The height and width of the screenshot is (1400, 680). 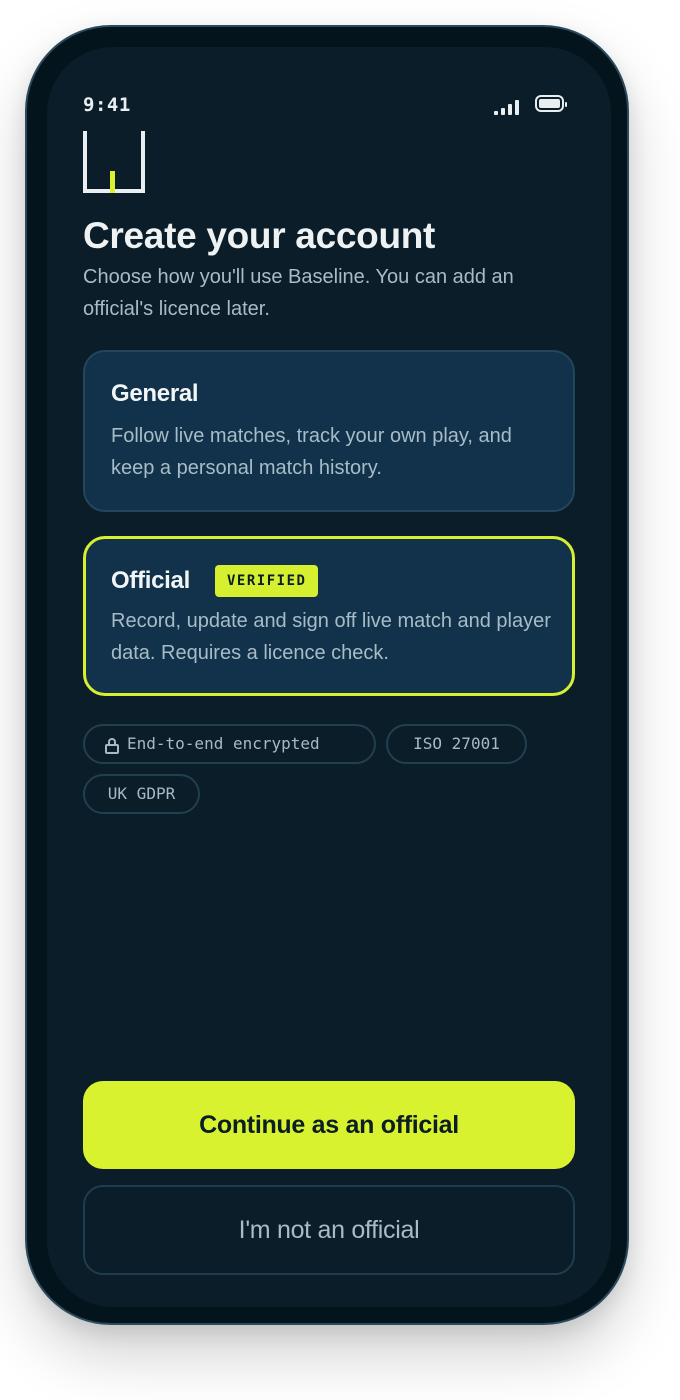 I want to click on iso-chip: ISO 27001, so click(x=456, y=744).